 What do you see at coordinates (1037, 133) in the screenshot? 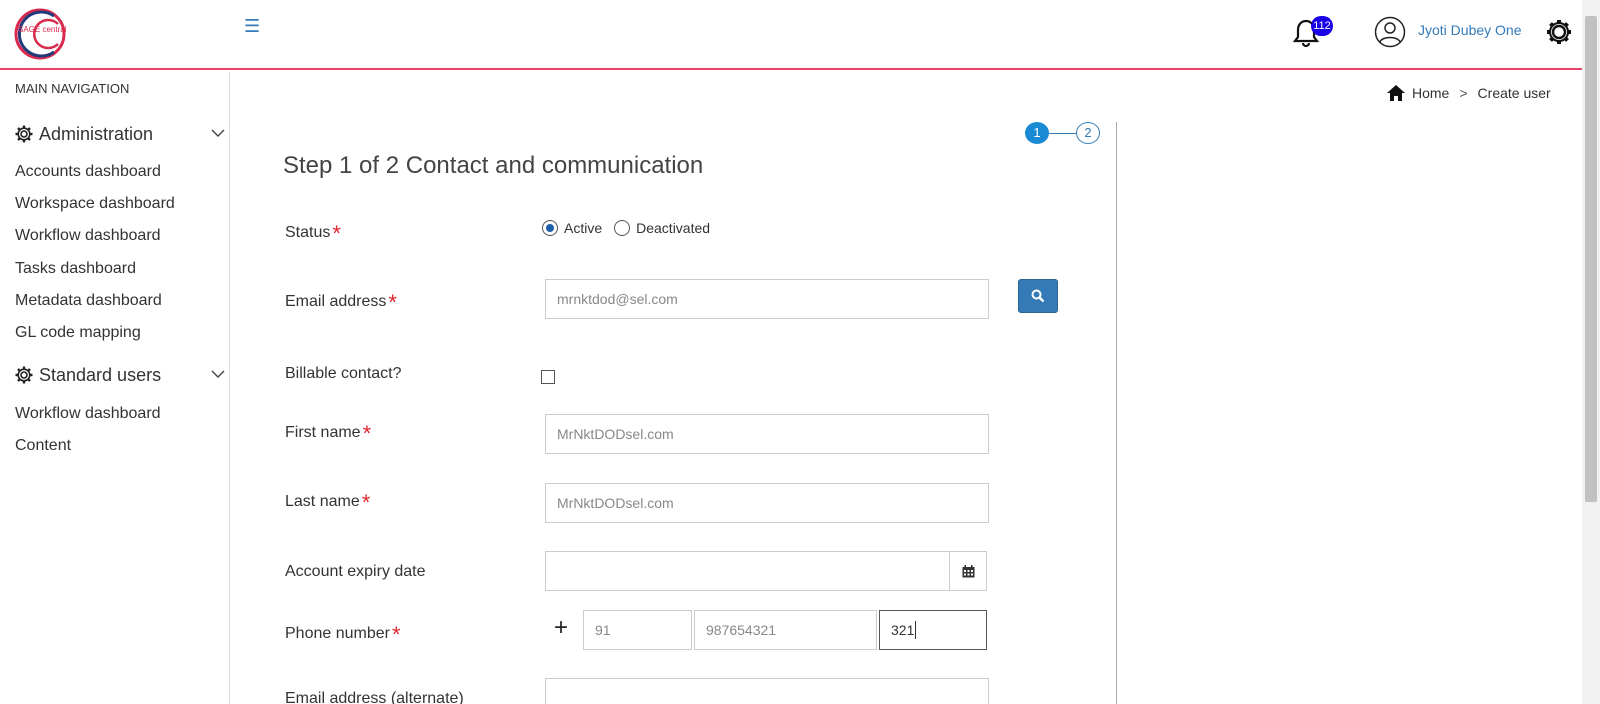
I see `step-1-indicator: 1` at bounding box center [1037, 133].